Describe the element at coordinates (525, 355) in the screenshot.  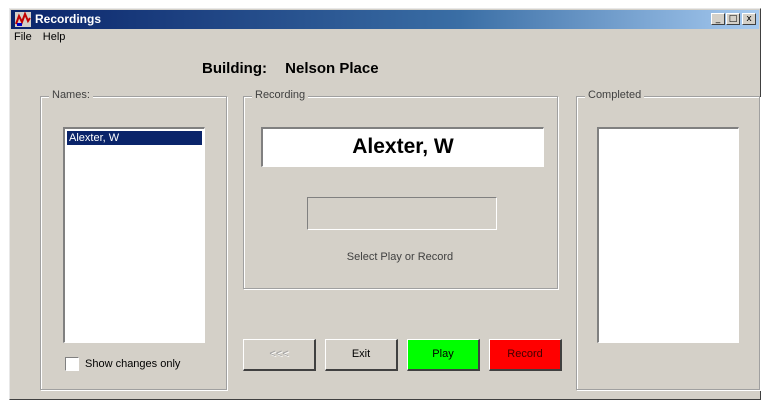
I see `record-button: Record` at that location.